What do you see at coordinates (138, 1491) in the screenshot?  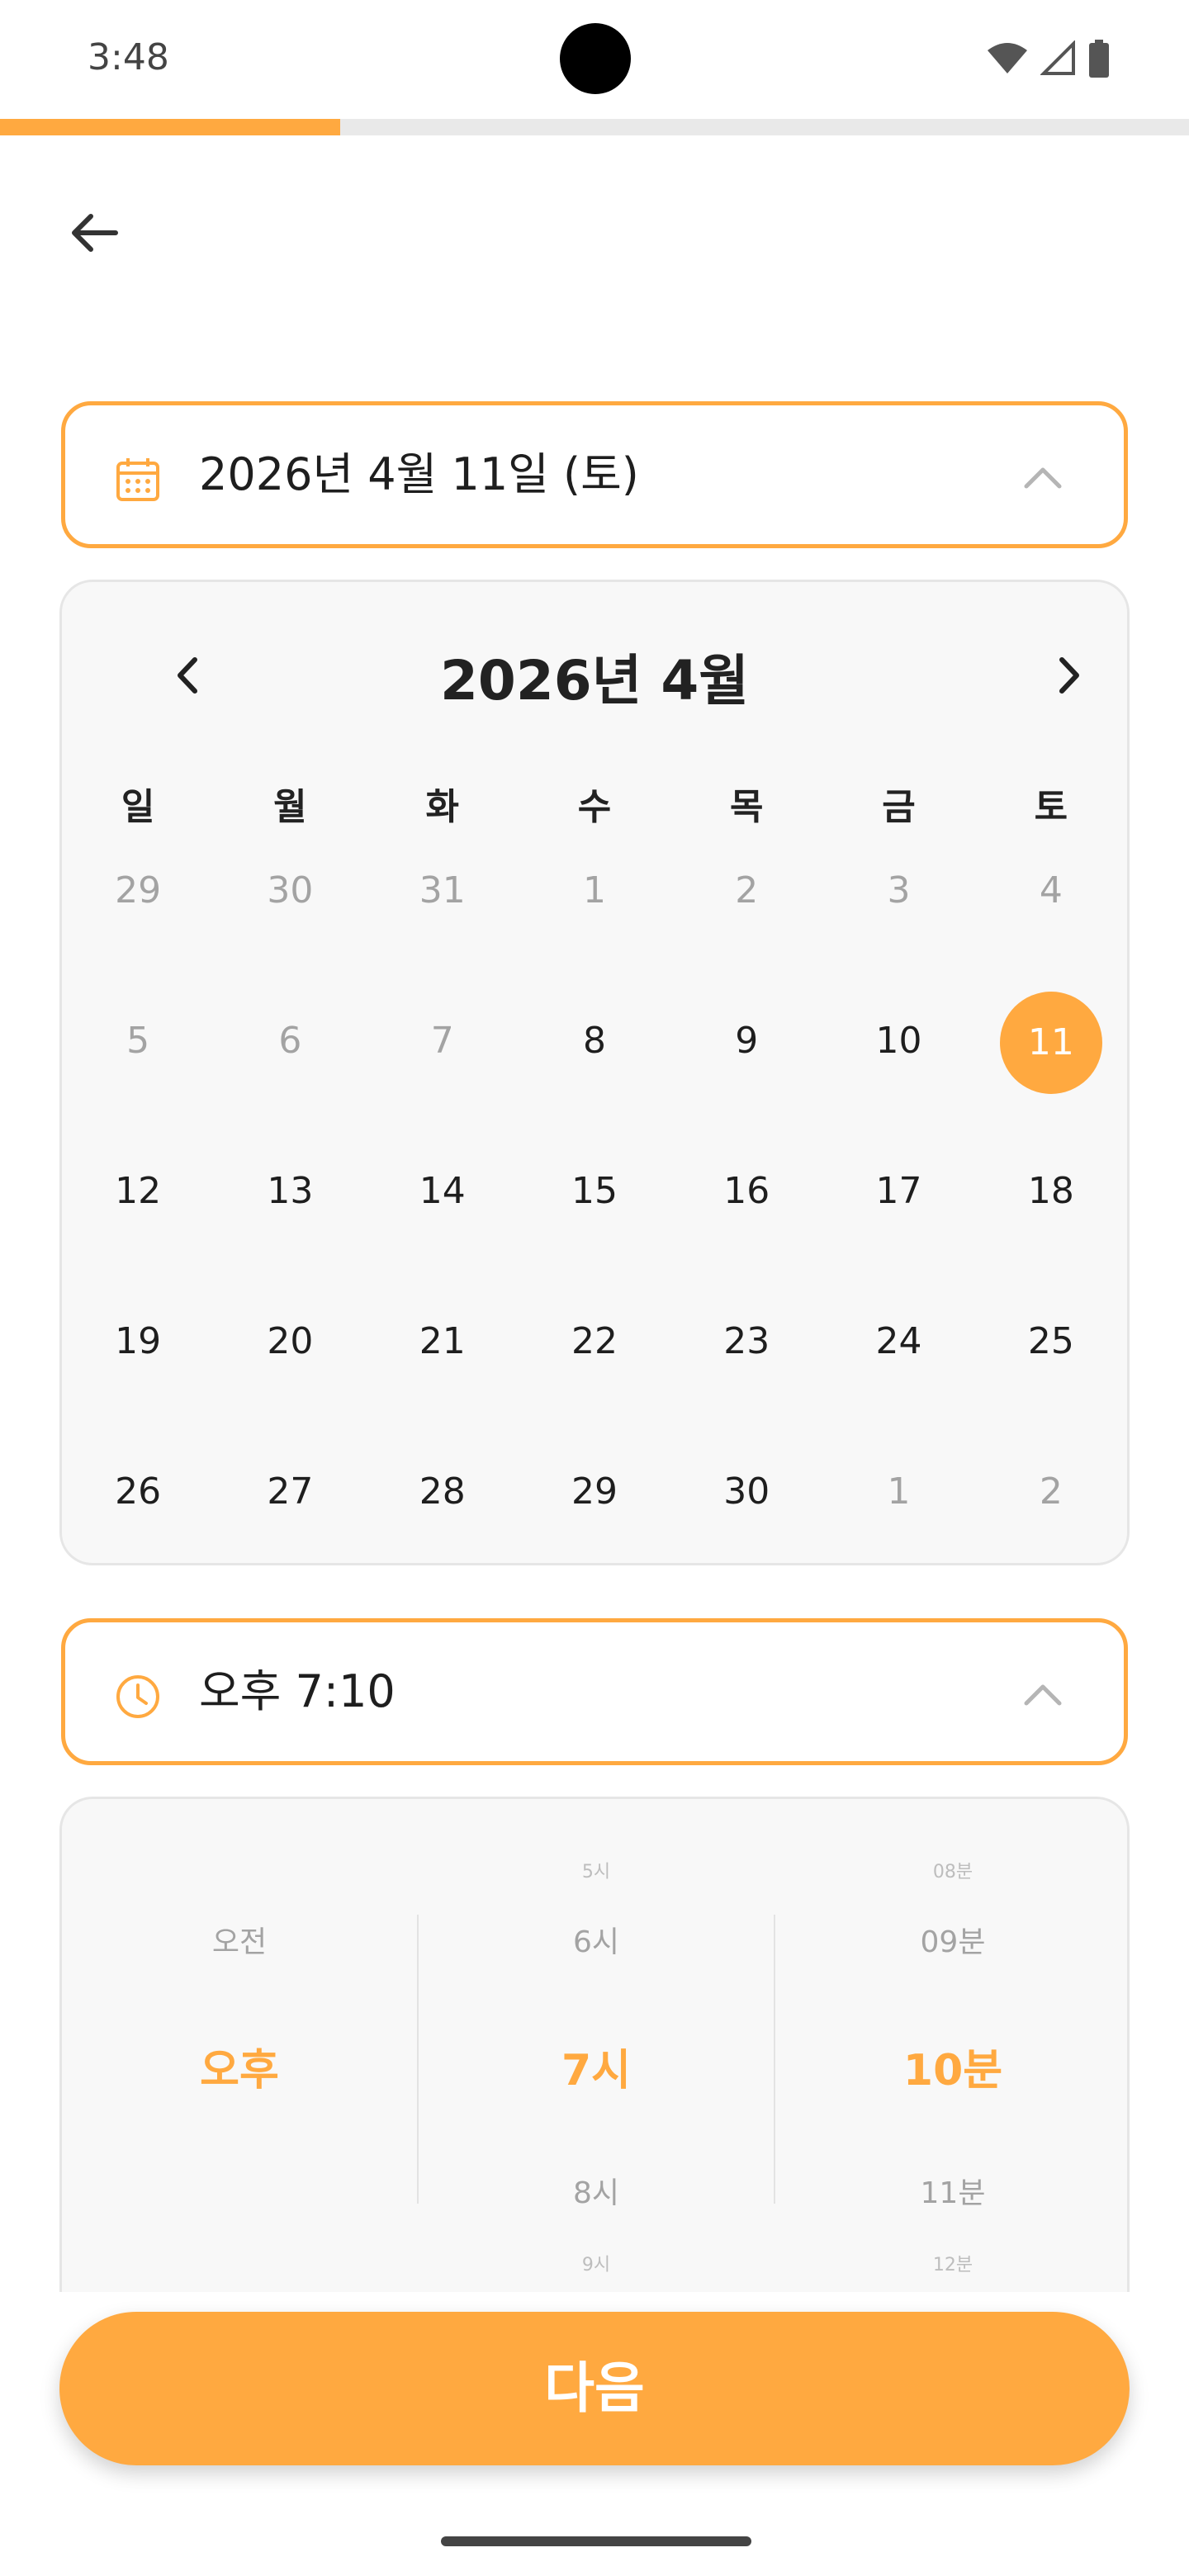 I see `calendar-day: 26` at bounding box center [138, 1491].